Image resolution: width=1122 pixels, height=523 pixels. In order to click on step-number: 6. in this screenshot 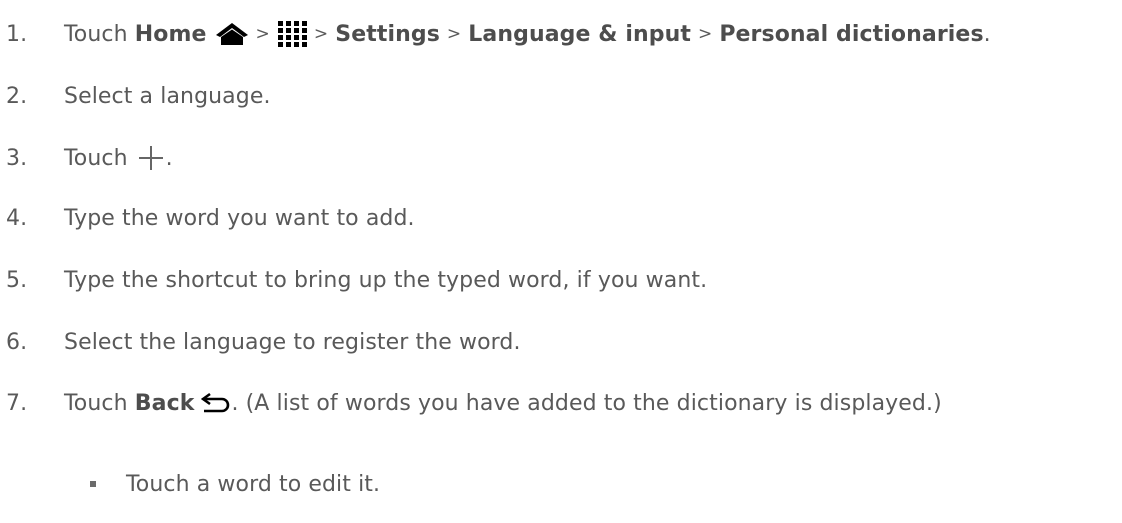, I will do `click(17, 342)`.